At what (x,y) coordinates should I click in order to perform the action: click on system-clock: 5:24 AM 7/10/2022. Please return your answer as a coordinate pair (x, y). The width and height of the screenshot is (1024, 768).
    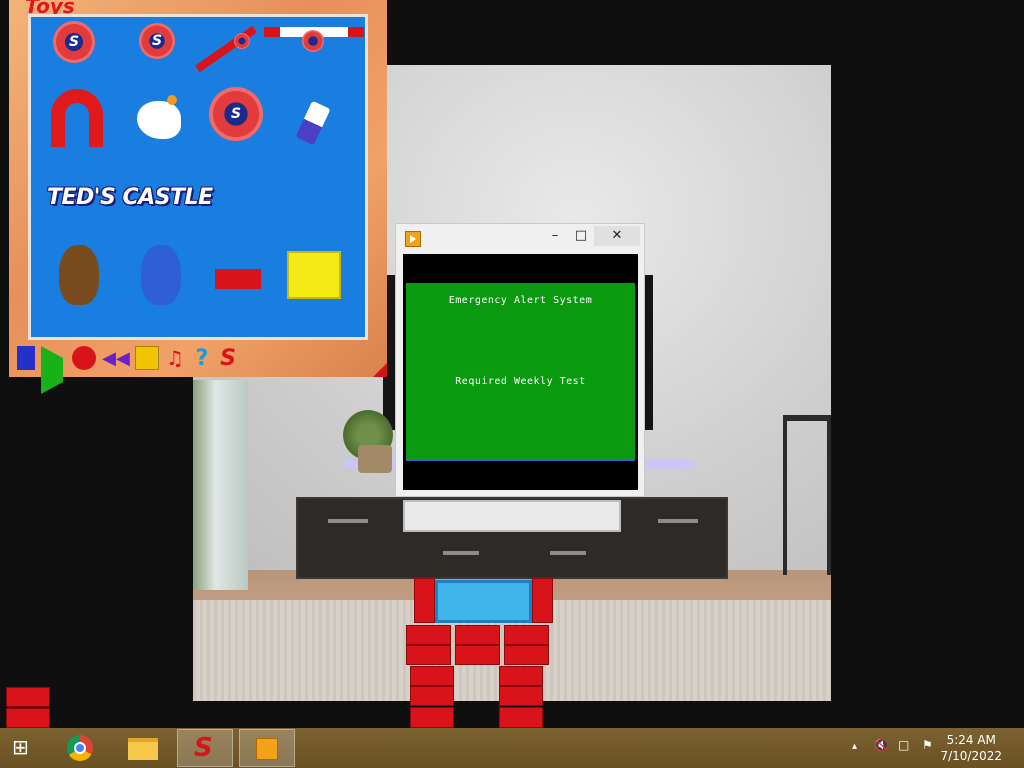
    Looking at the image, I should click on (971, 748).